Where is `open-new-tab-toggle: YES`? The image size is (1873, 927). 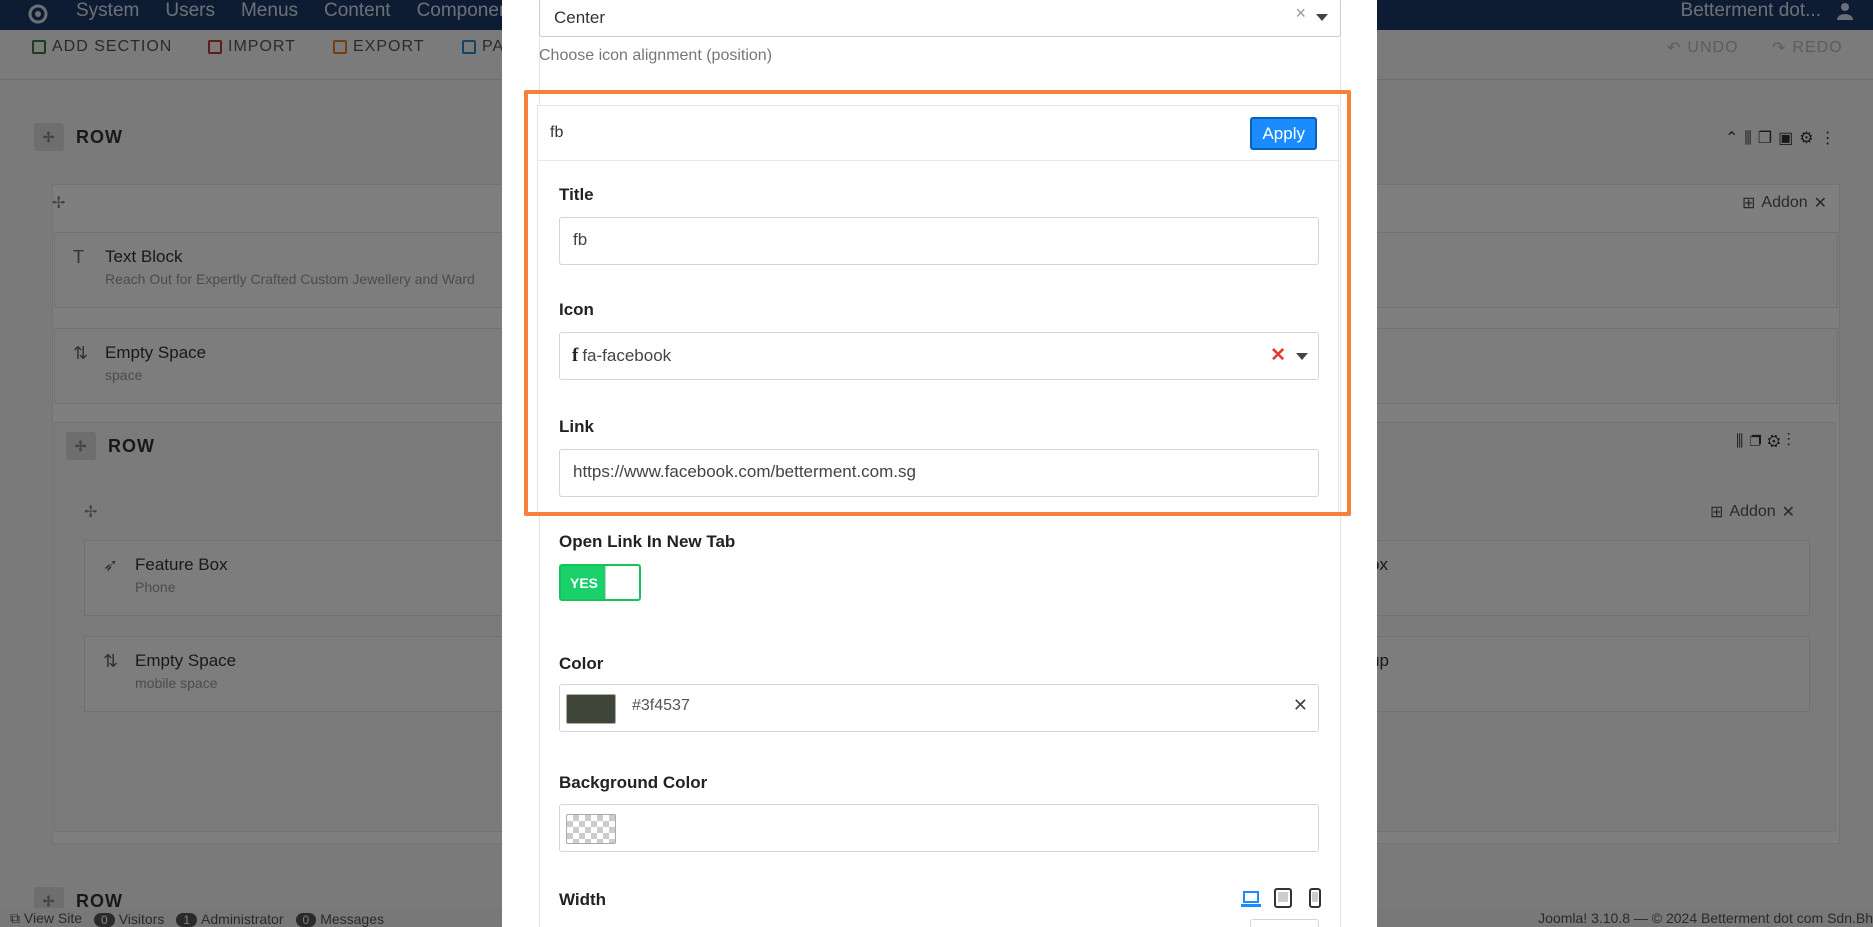
open-new-tab-toggle: YES is located at coordinates (600, 582).